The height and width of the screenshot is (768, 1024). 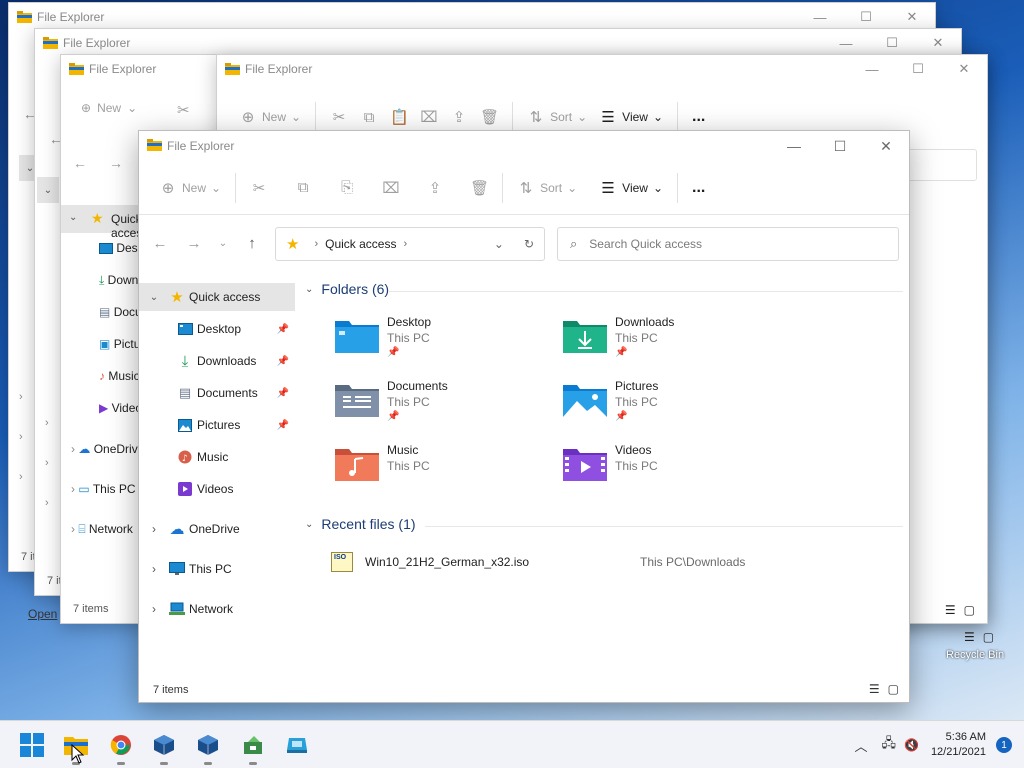 I want to click on minimize-button: —, so click(x=794, y=146).